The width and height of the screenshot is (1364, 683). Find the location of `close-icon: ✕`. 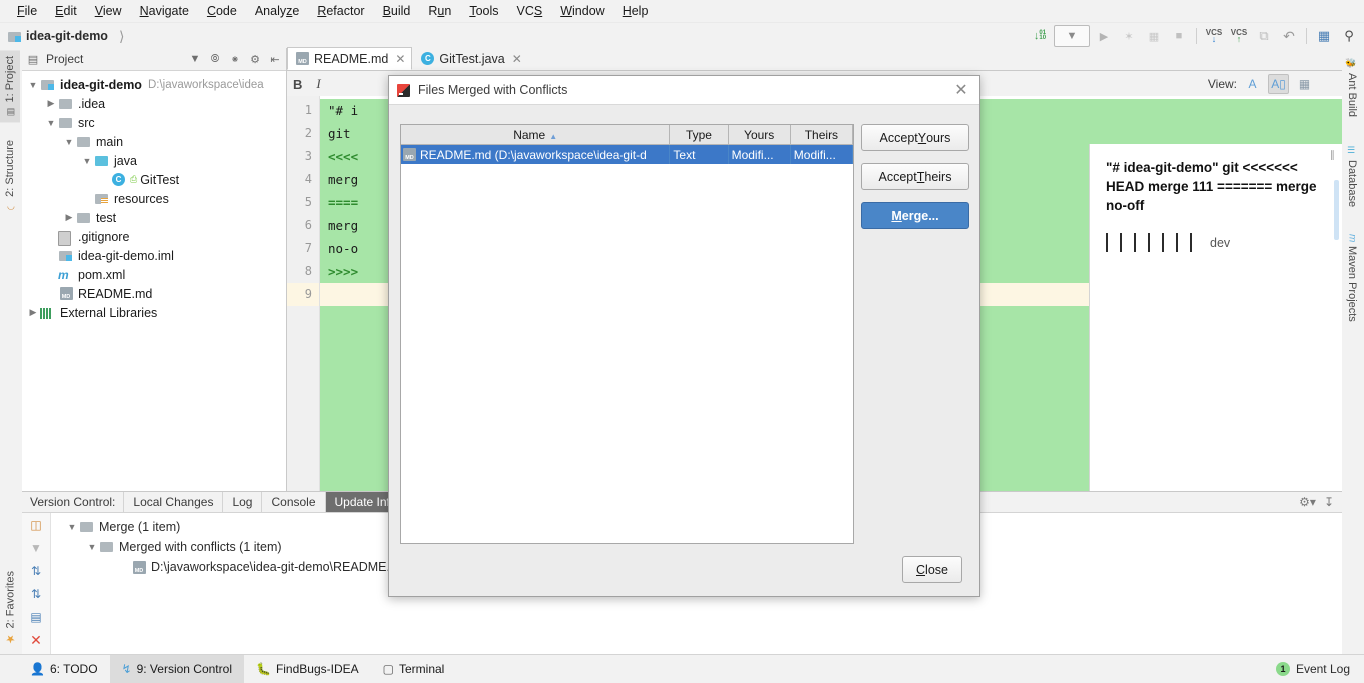

close-icon: ✕ is located at coordinates (961, 90).